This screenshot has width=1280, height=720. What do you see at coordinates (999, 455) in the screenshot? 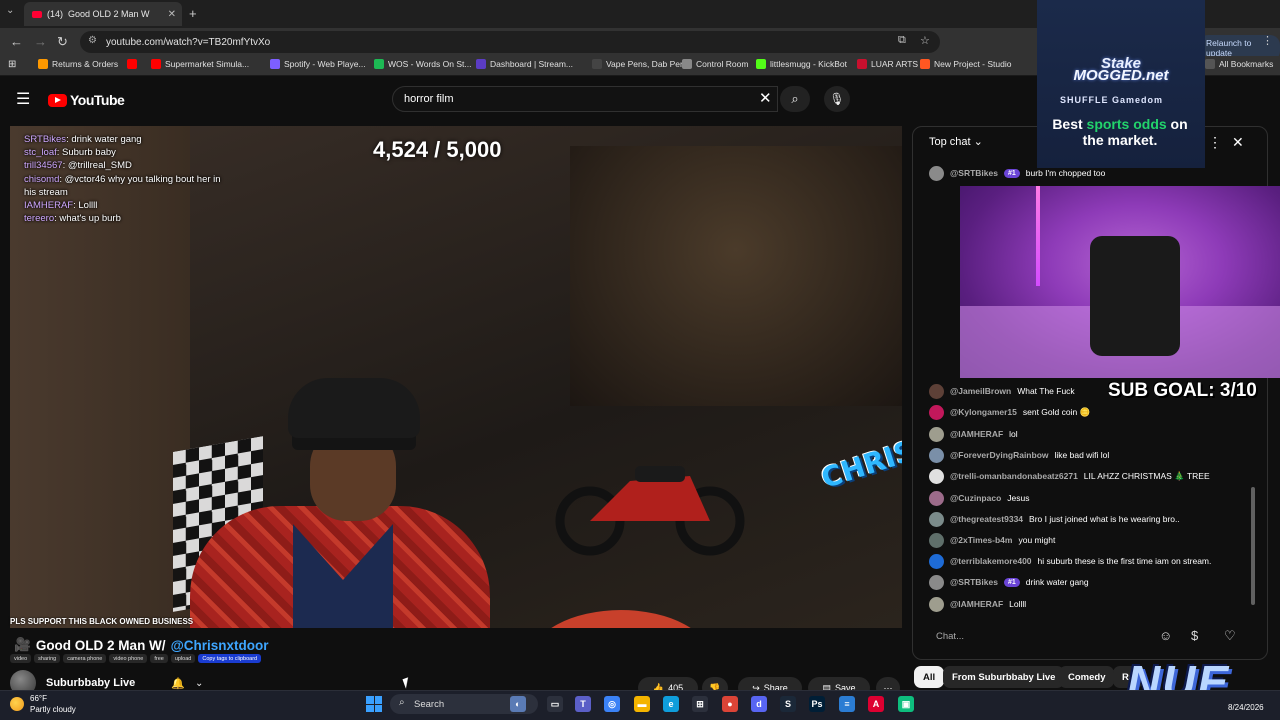
I see `chat-author: @ForeverDyingRainbow` at bounding box center [999, 455].